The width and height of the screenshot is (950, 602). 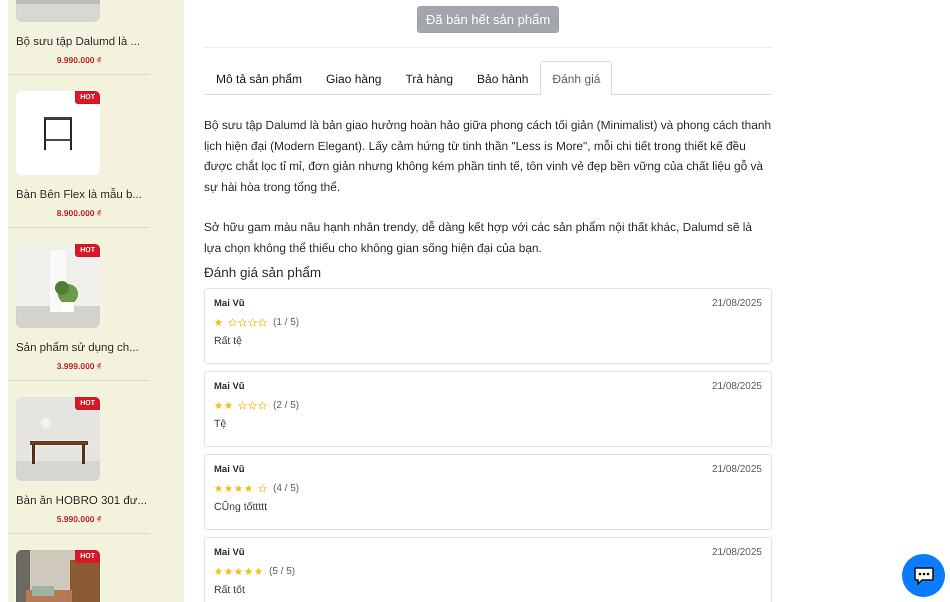 What do you see at coordinates (286, 405) in the screenshot?
I see `rating-text: (2 / 5)` at bounding box center [286, 405].